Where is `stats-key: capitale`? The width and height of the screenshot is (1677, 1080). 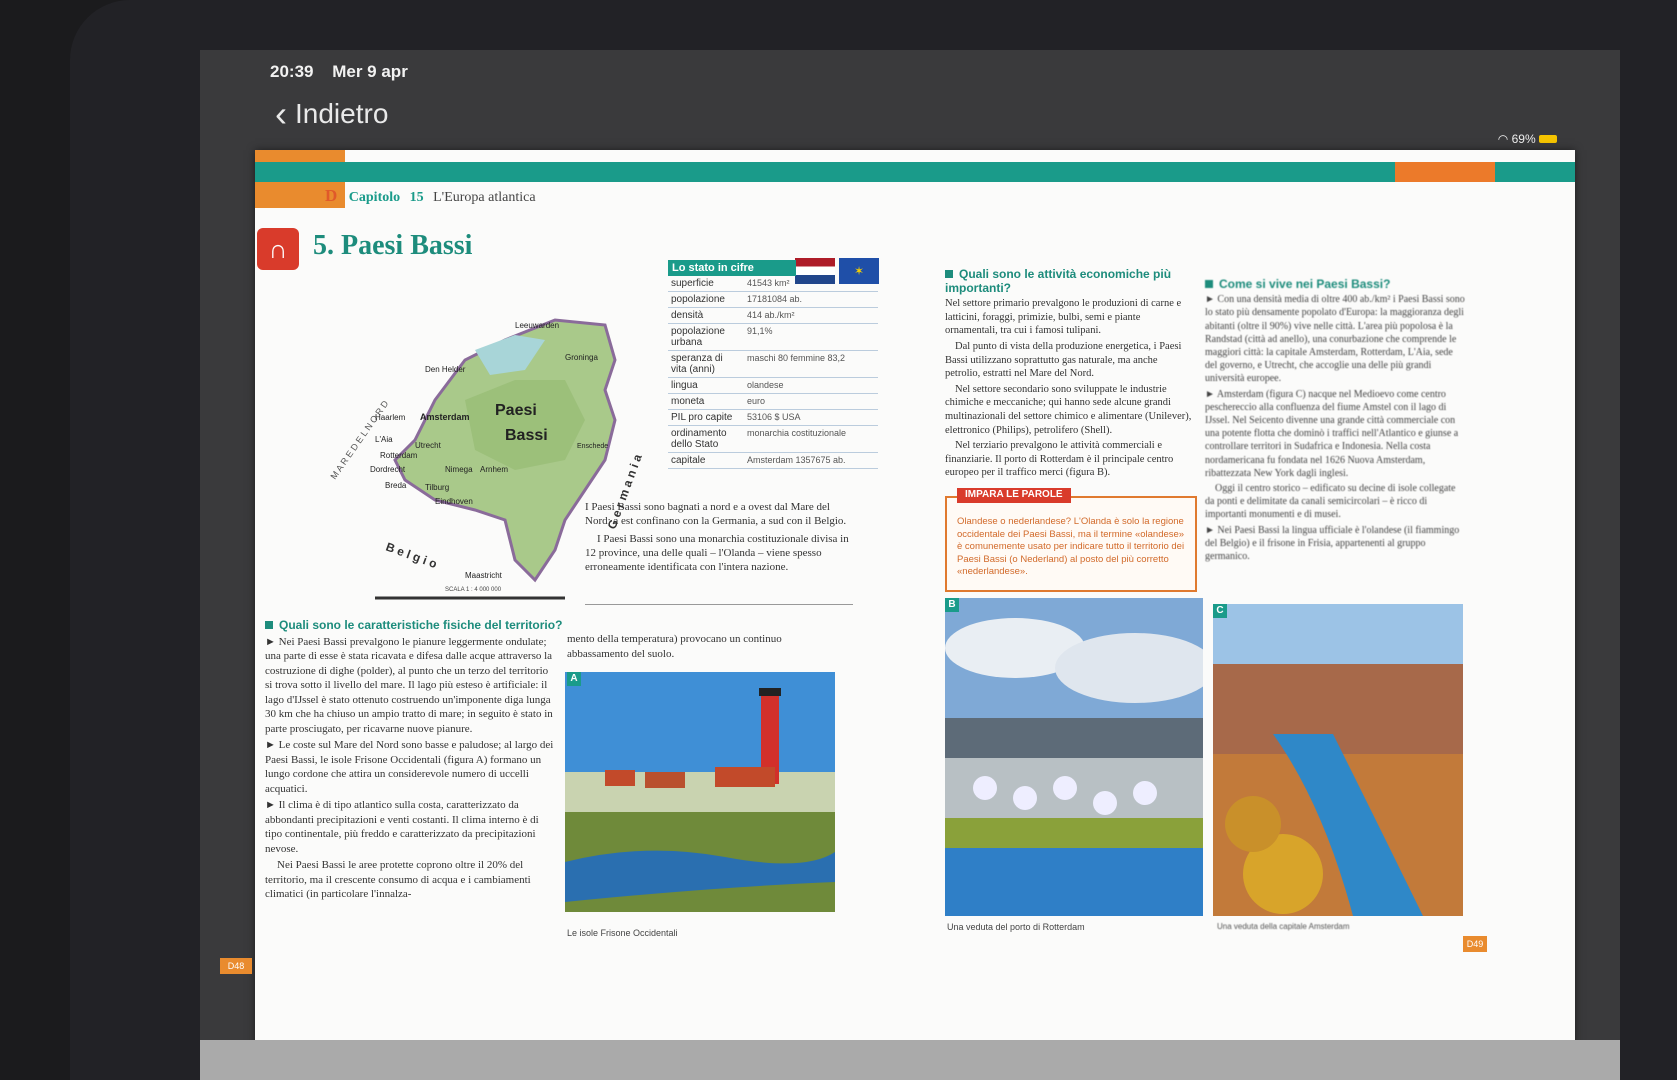
stats-key: capitale is located at coordinates (706, 460).